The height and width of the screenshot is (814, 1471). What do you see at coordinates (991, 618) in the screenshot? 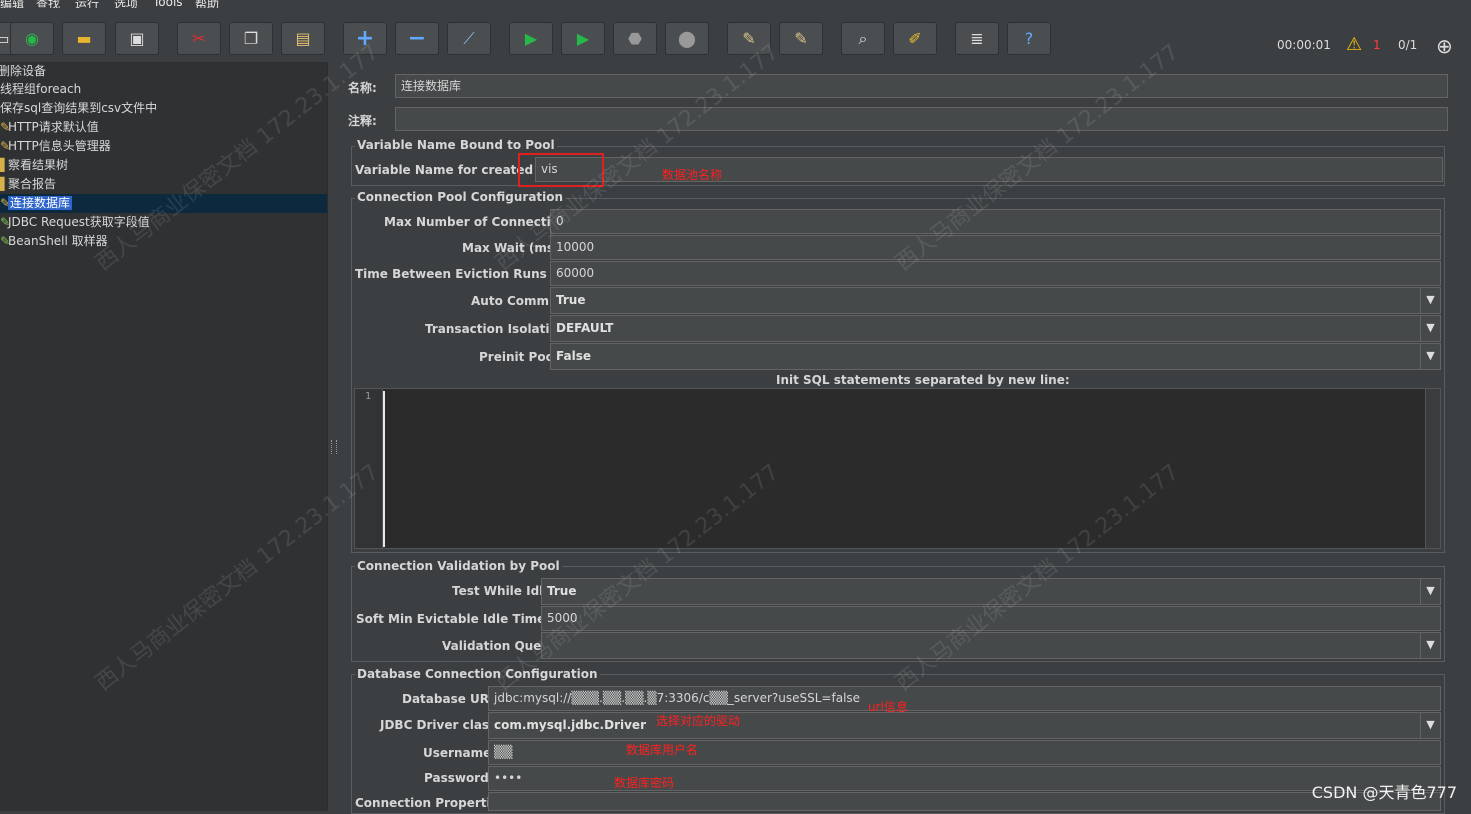
I see `soft-min-field: 5000` at bounding box center [991, 618].